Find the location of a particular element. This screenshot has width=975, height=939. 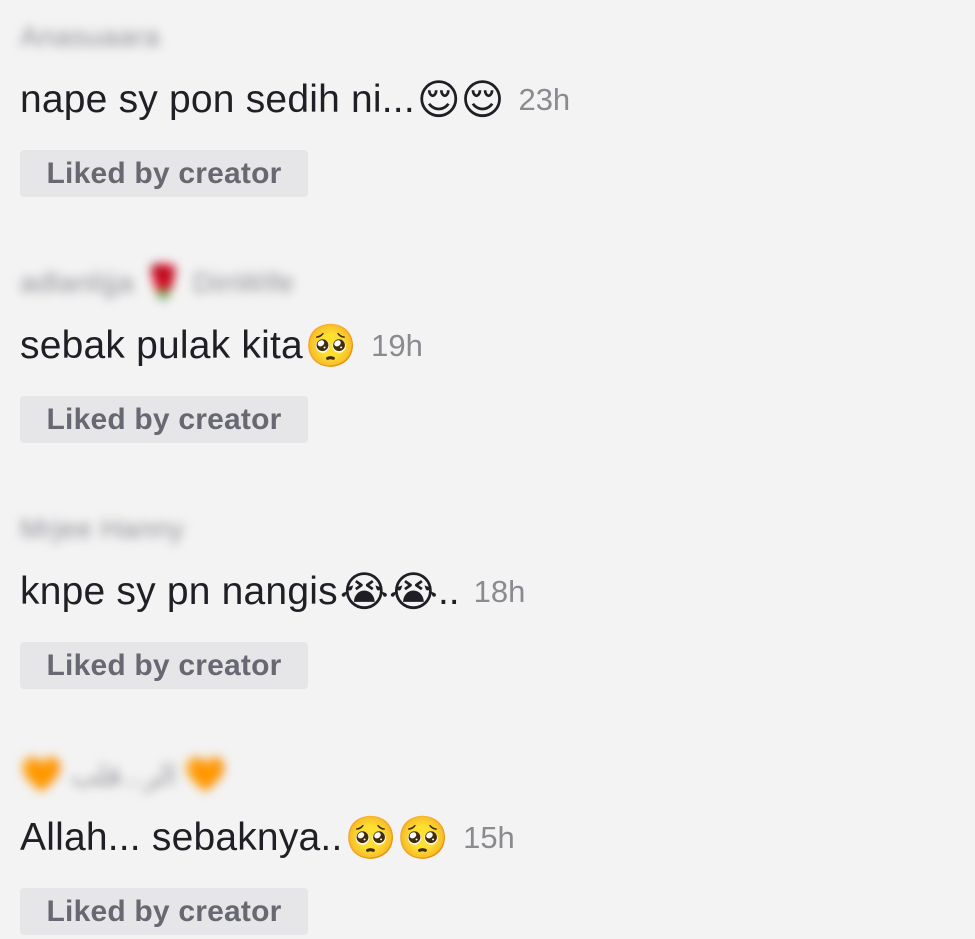

username-text: Anasuaara is located at coordinates (90, 37).